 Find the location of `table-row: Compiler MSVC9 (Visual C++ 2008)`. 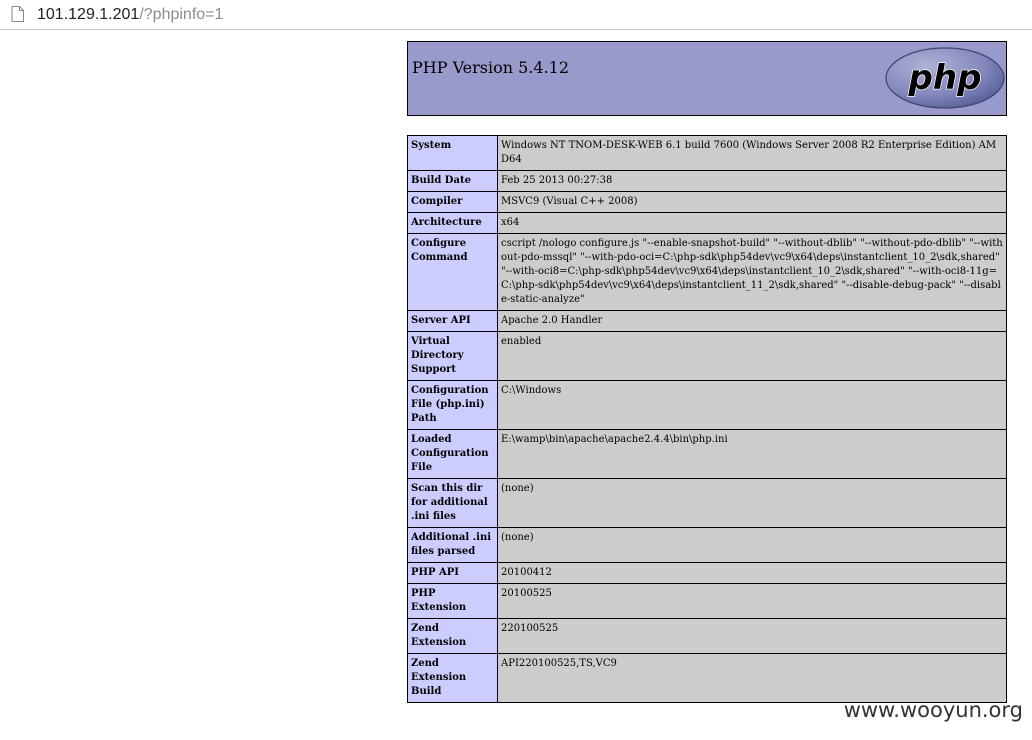

table-row: Compiler MSVC9 (Visual C++ 2008) is located at coordinates (707, 202).